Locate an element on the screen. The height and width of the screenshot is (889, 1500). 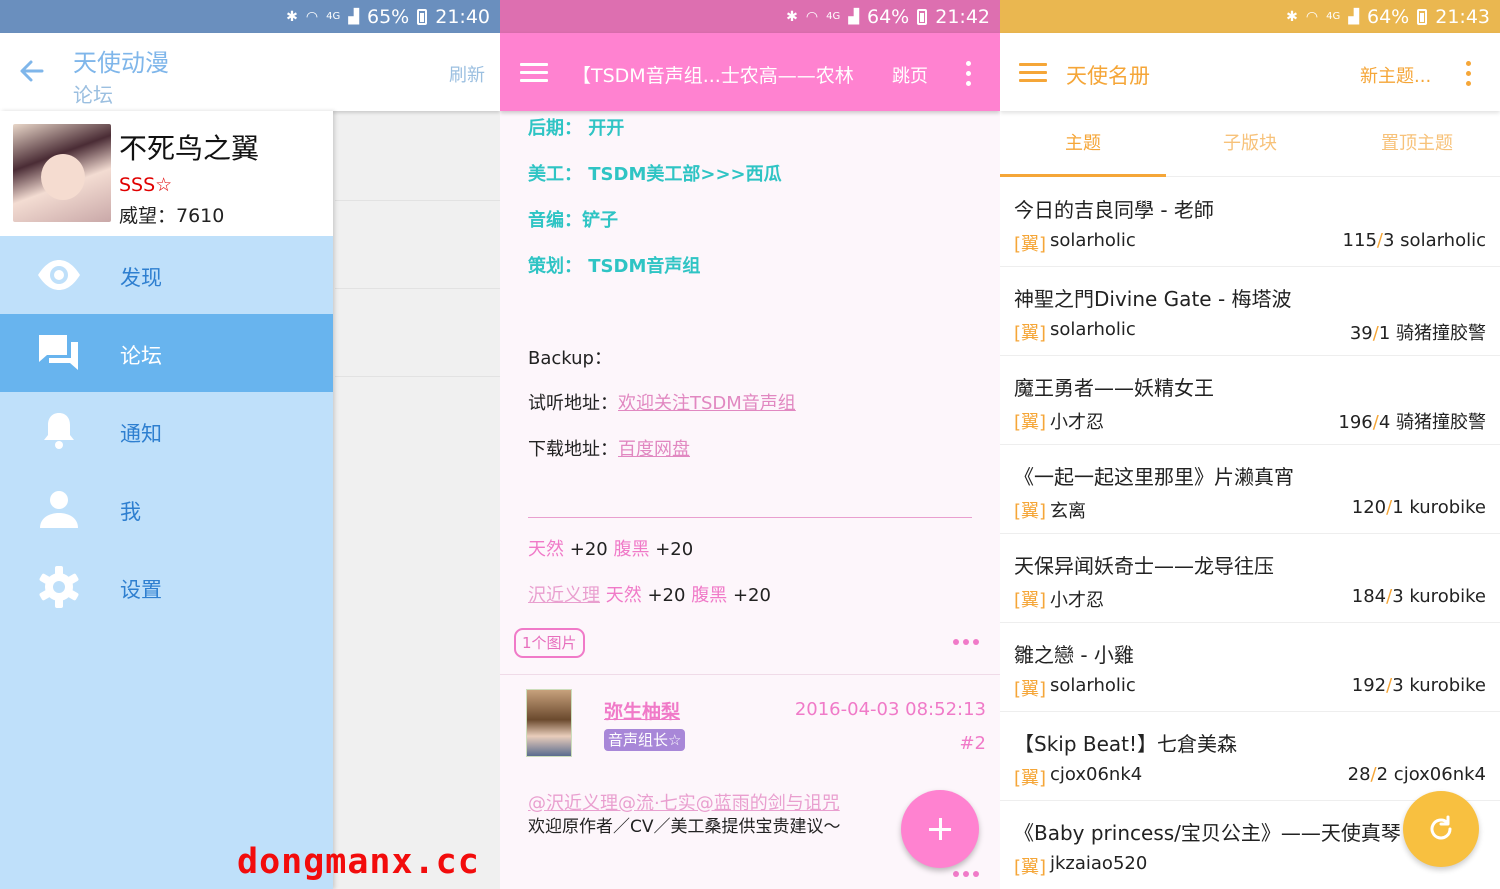
person-icon is located at coordinates (59, 509).